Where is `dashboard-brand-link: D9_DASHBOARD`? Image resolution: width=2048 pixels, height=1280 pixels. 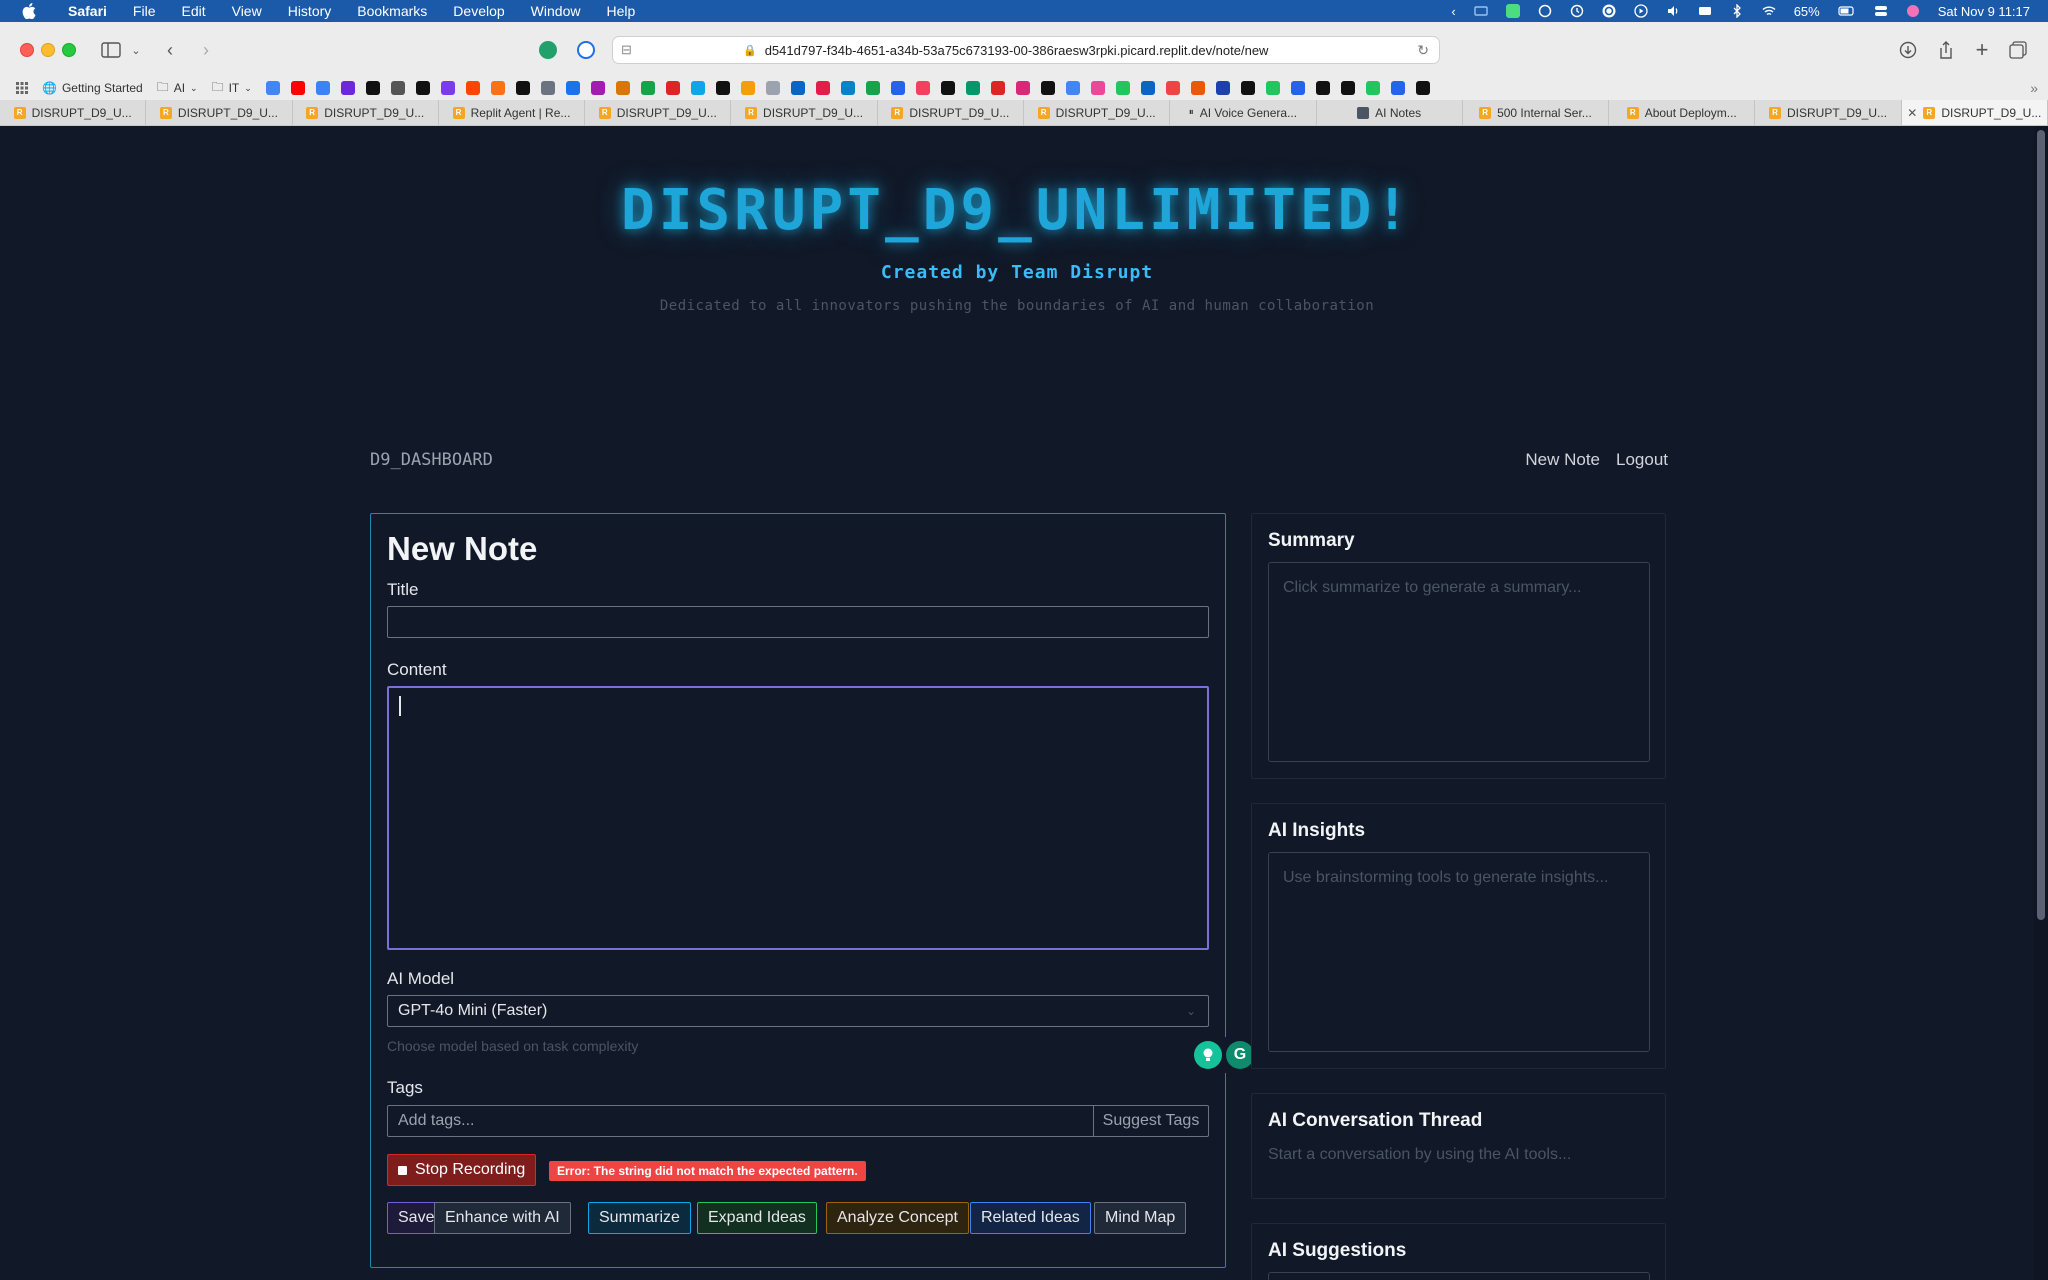
dashboard-brand-link: D9_DASHBOARD is located at coordinates (431, 460).